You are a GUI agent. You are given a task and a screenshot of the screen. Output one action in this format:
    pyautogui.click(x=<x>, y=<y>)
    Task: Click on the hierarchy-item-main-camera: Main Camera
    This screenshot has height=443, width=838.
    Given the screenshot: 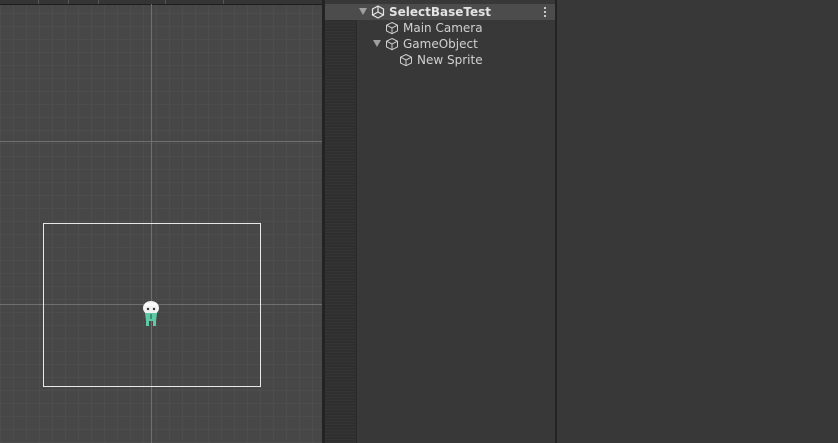 What is the action you would take?
    pyautogui.click(x=440, y=28)
    